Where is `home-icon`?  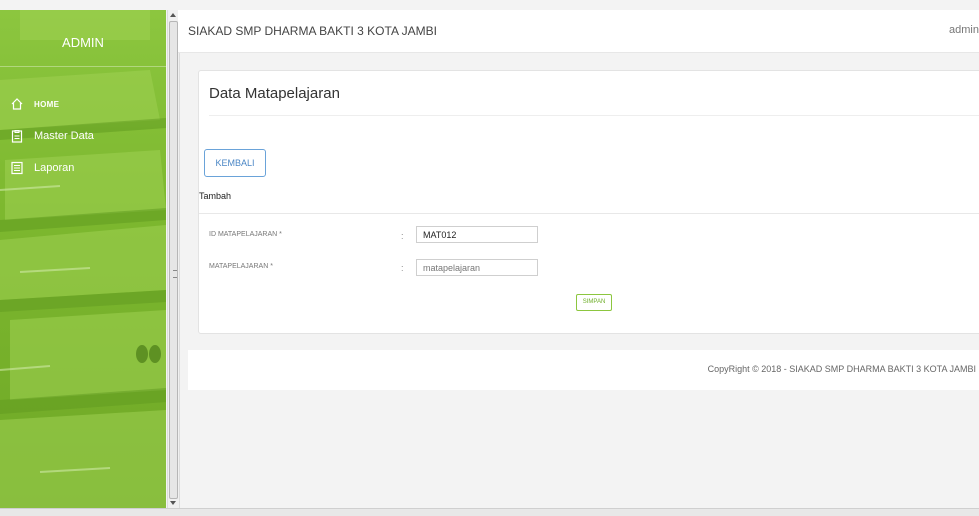
home-icon is located at coordinates (17, 104).